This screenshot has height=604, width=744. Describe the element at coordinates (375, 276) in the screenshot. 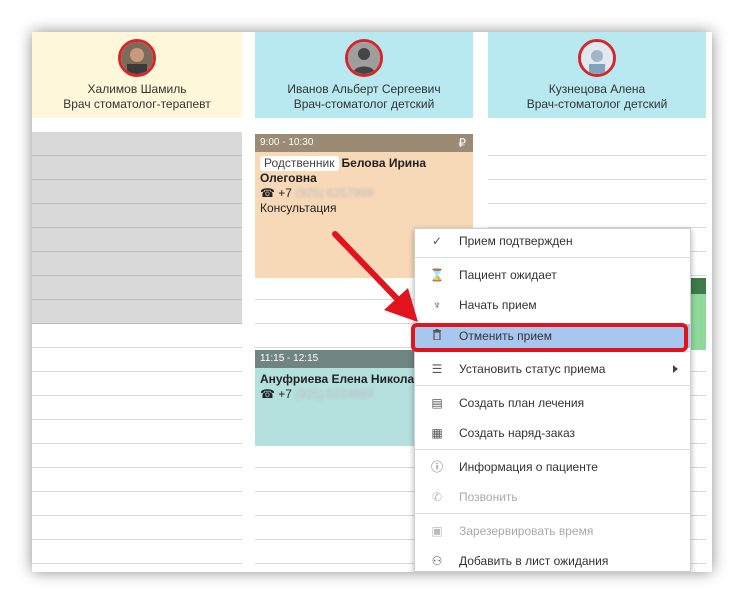

I see `red-arrow-icon` at that location.